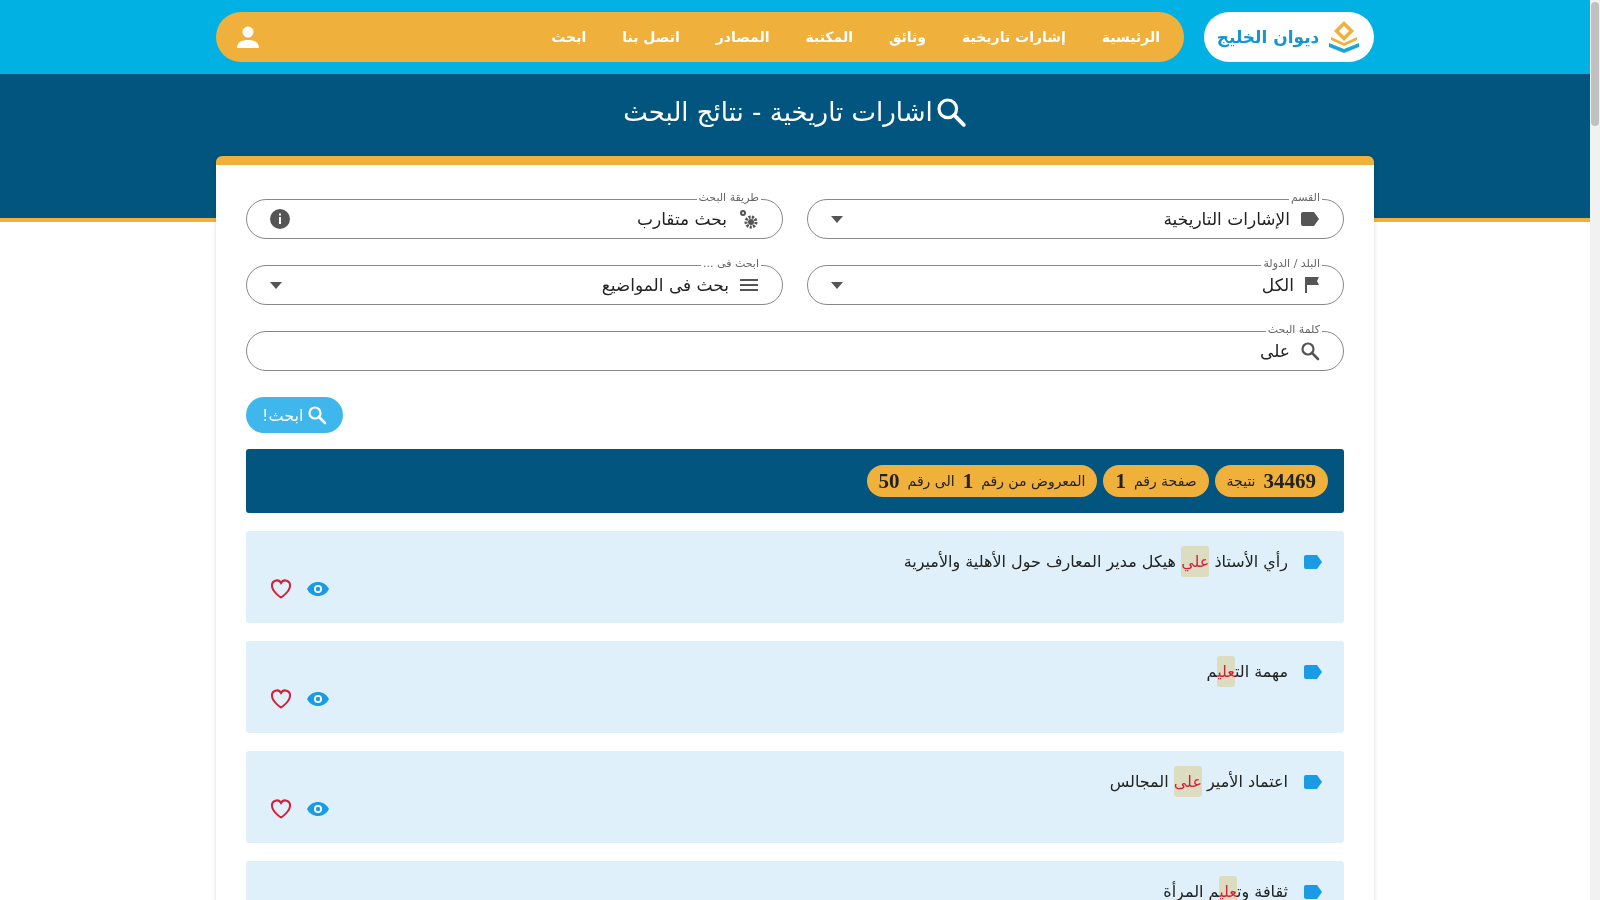 This screenshot has width=1600, height=900. Describe the element at coordinates (1595, 64) in the screenshot. I see `scrollbar-thumb` at that location.